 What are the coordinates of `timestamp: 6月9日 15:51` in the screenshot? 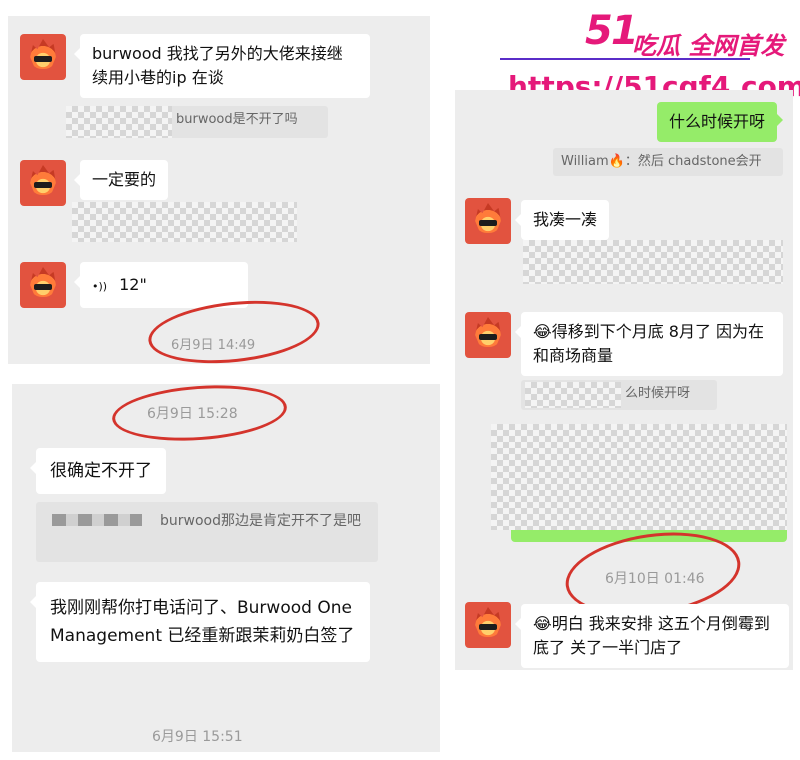 It's located at (197, 737).